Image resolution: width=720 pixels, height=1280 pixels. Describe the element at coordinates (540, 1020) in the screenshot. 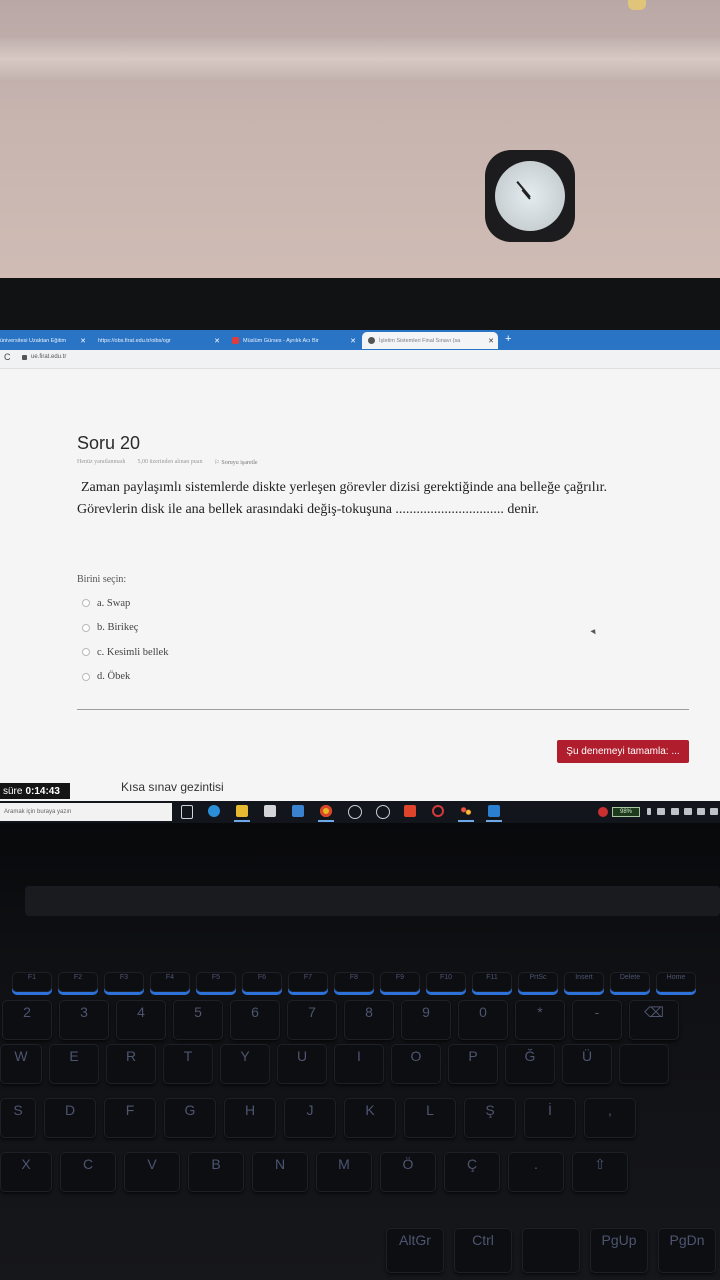

I see `keyboard-key: *` at that location.